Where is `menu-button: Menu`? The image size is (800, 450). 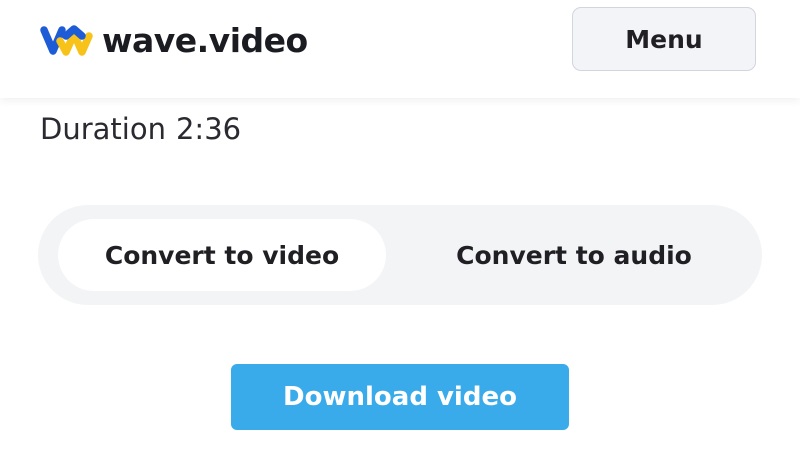 menu-button: Menu is located at coordinates (664, 39).